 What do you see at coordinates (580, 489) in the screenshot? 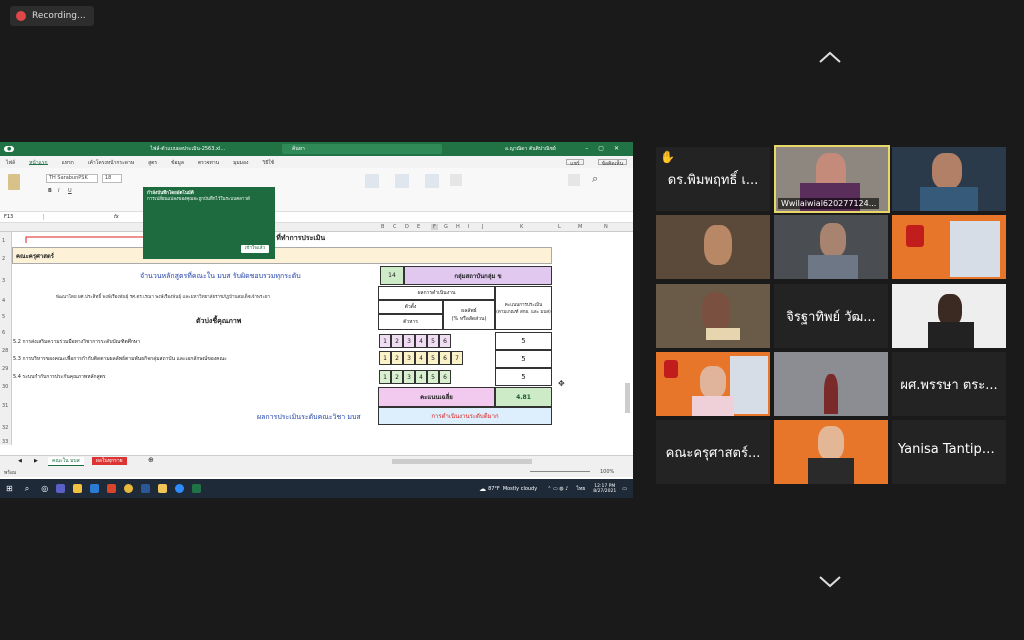
I see `language-indicator: ไทย` at bounding box center [580, 489].